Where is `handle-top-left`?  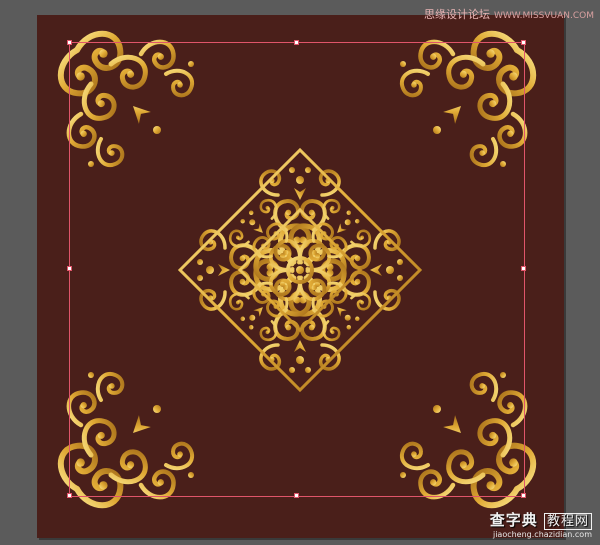
handle-top-left is located at coordinates (69, 42).